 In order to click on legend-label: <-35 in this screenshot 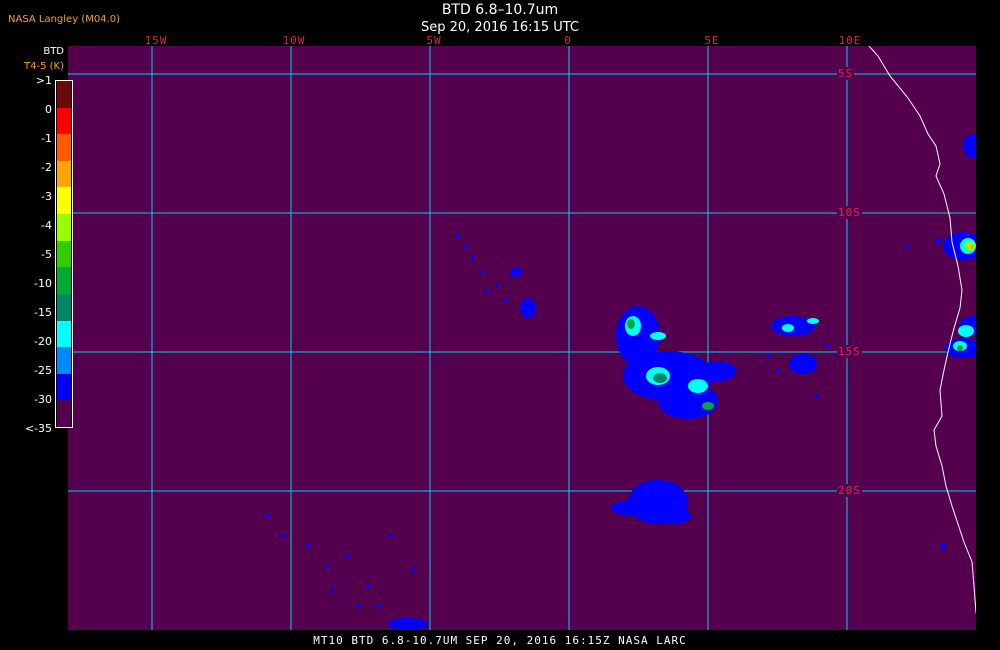, I will do `click(38, 428)`.